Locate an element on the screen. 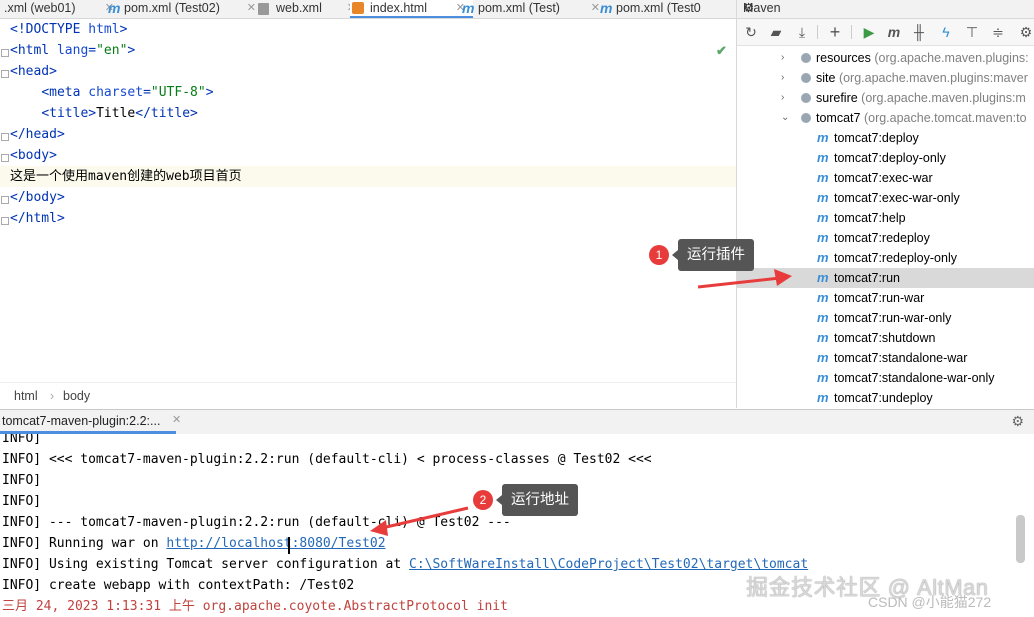 The width and height of the screenshot is (1034, 617). maven-plugin-item: › surefire (org.apache.maven.plugins:m is located at coordinates (885, 98).